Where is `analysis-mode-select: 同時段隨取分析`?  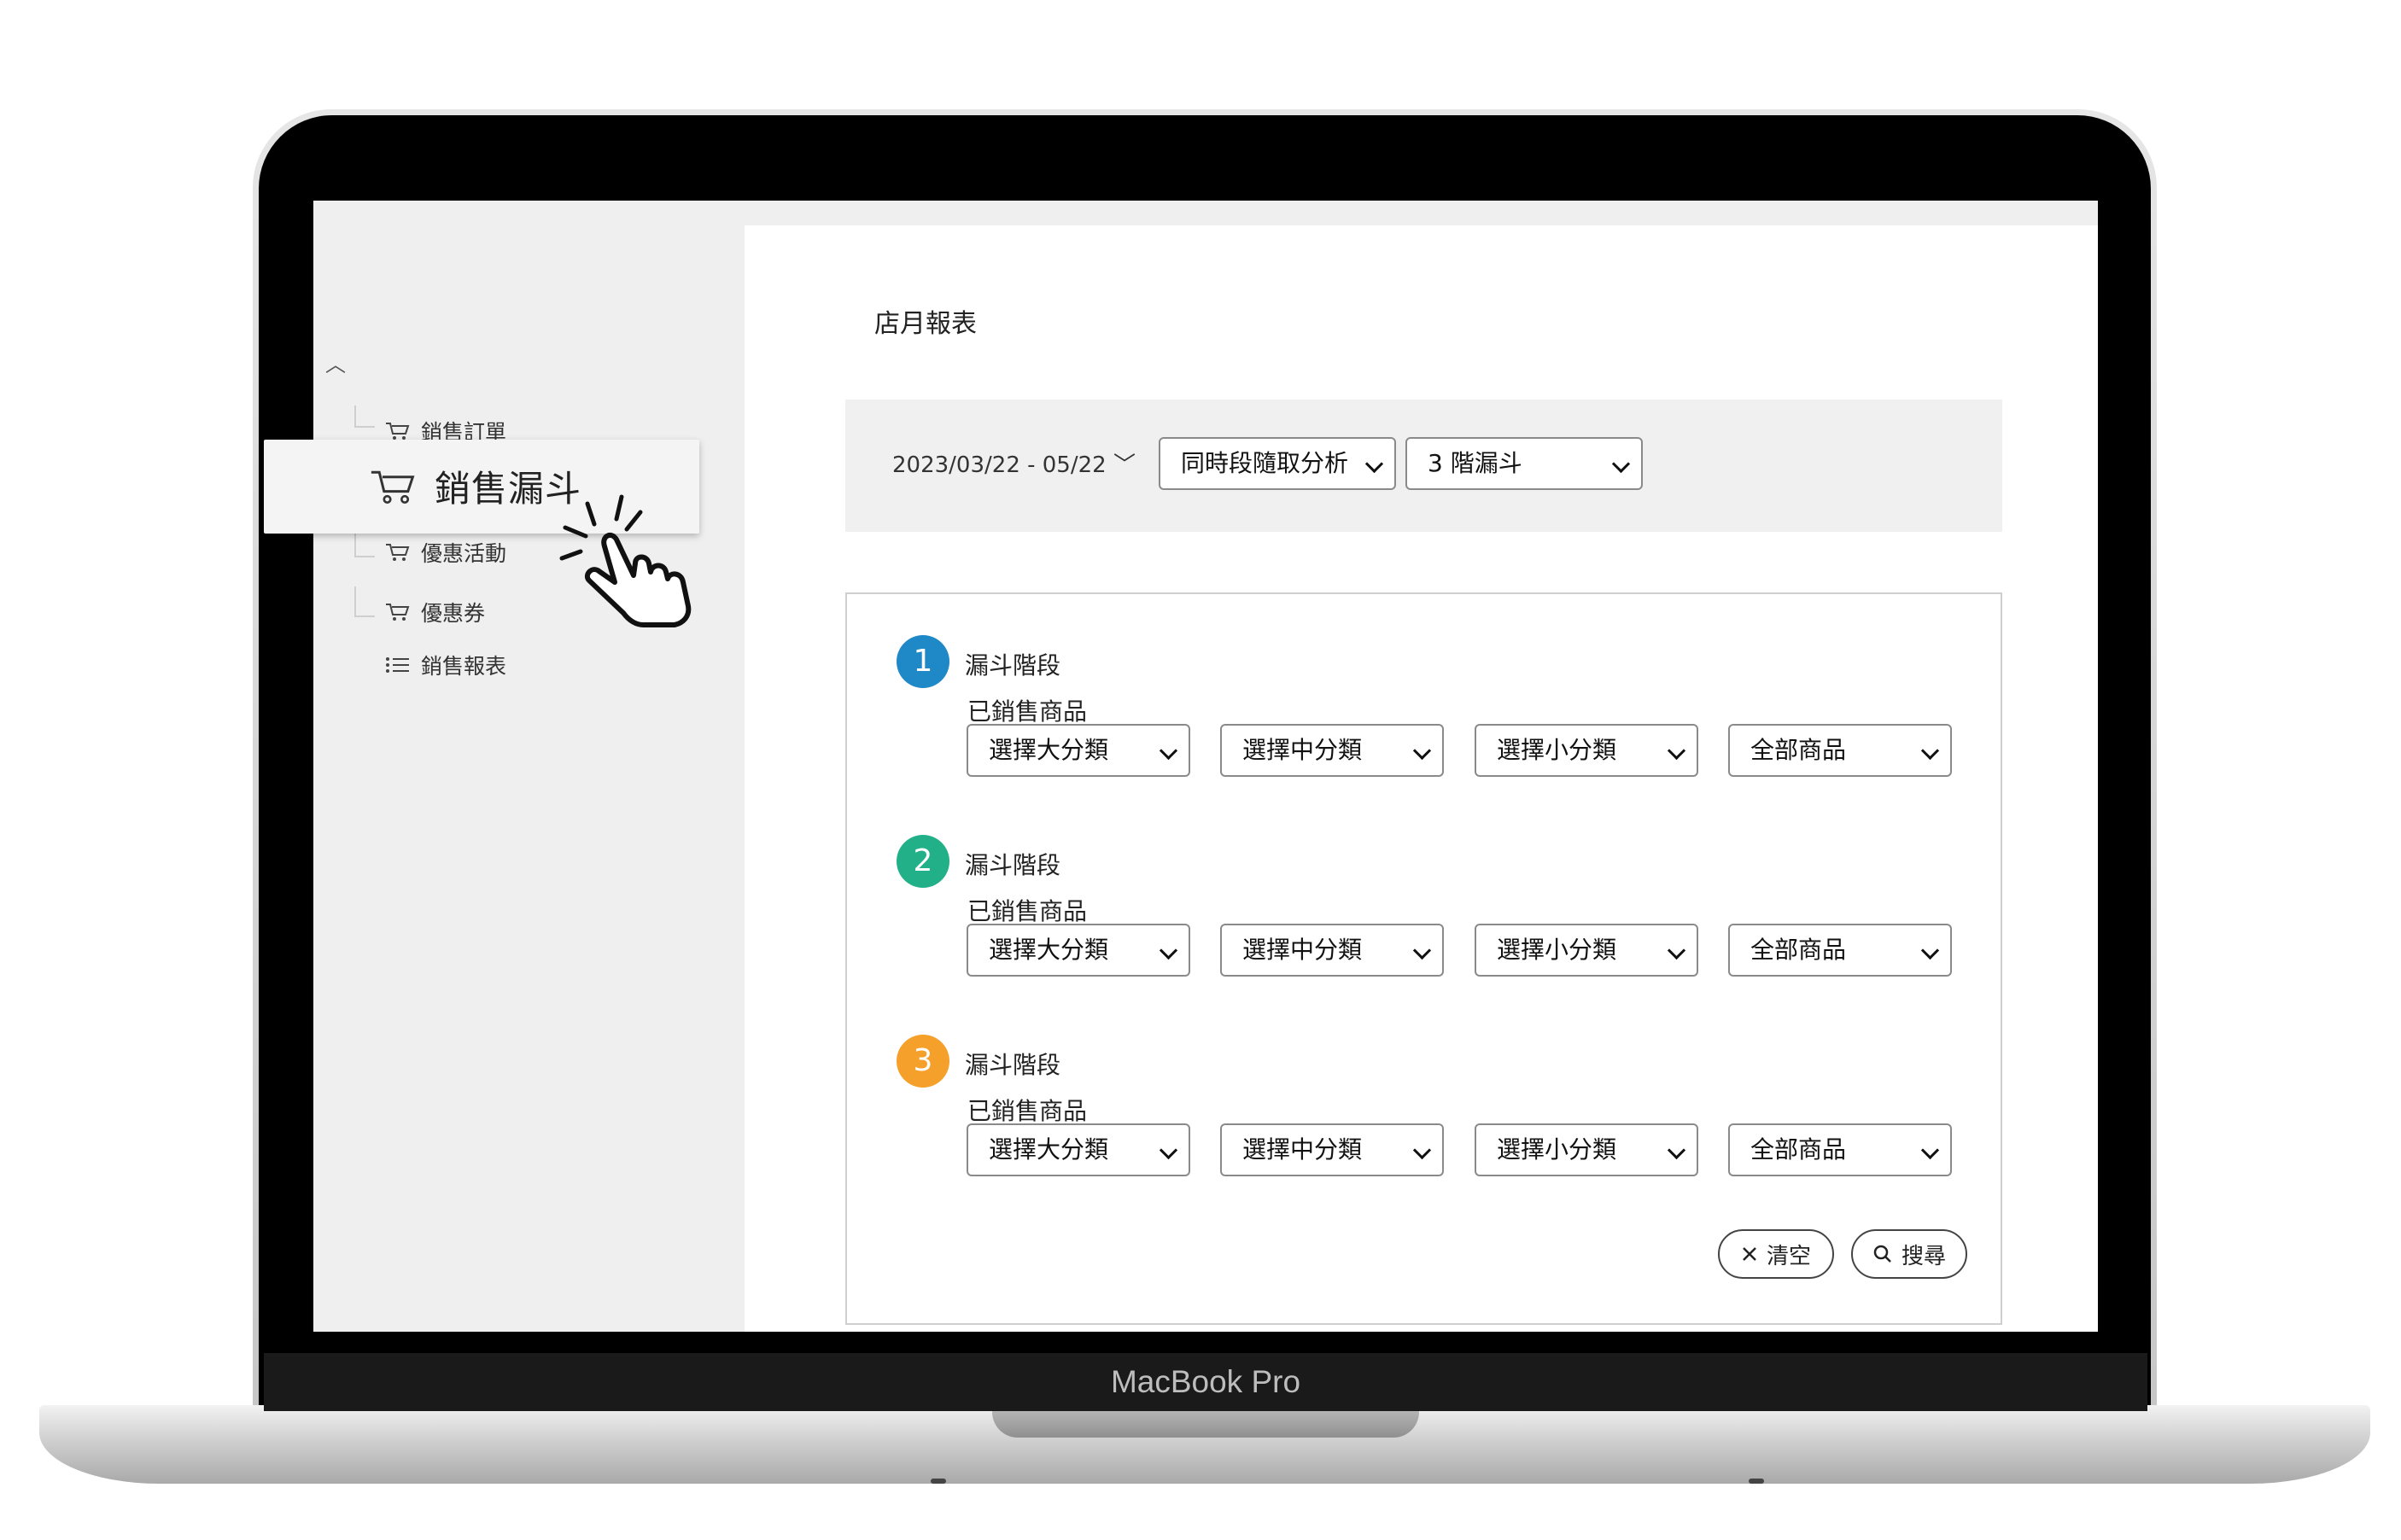 analysis-mode-select: 同時段隨取分析 is located at coordinates (1277, 464).